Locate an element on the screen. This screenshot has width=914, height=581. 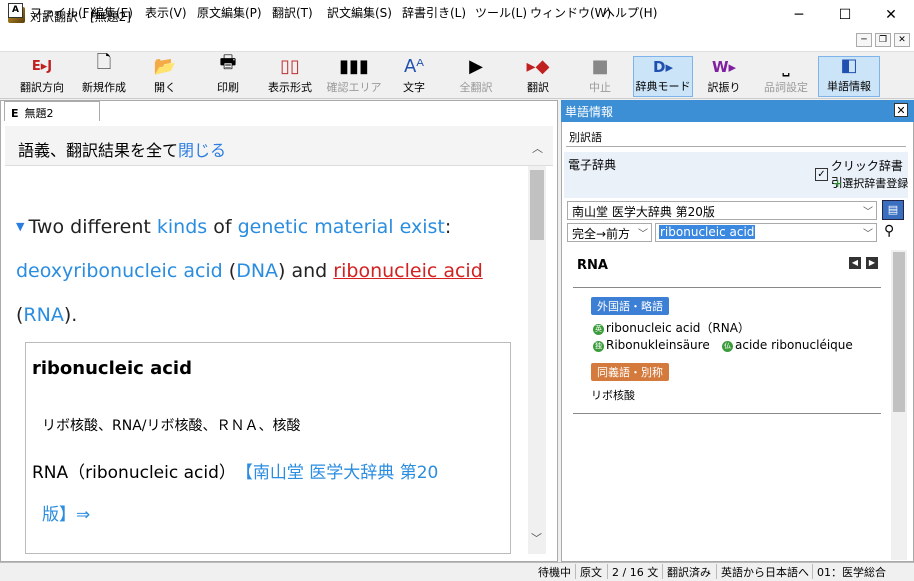
dictionary-source-link-cont: 版】⇒ is located at coordinates (66, 512).